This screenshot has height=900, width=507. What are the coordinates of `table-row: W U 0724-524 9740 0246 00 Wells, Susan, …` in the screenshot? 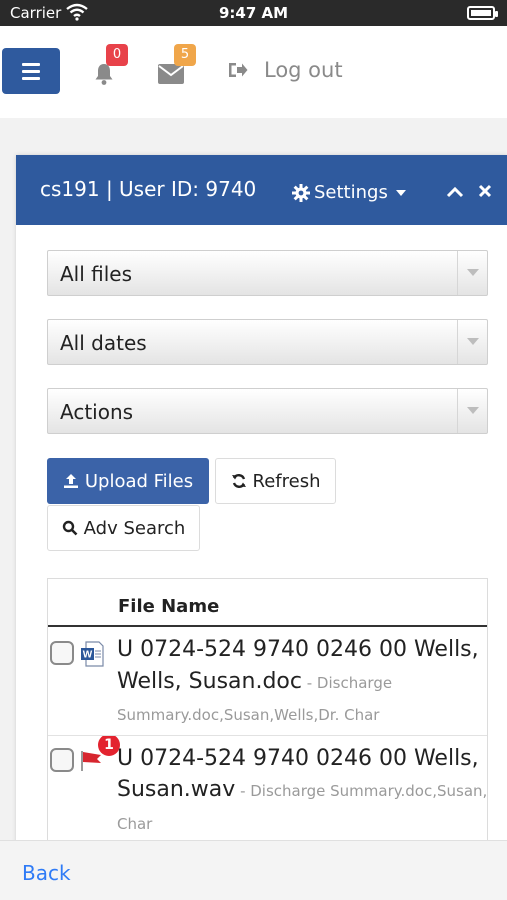 It's located at (267, 682).